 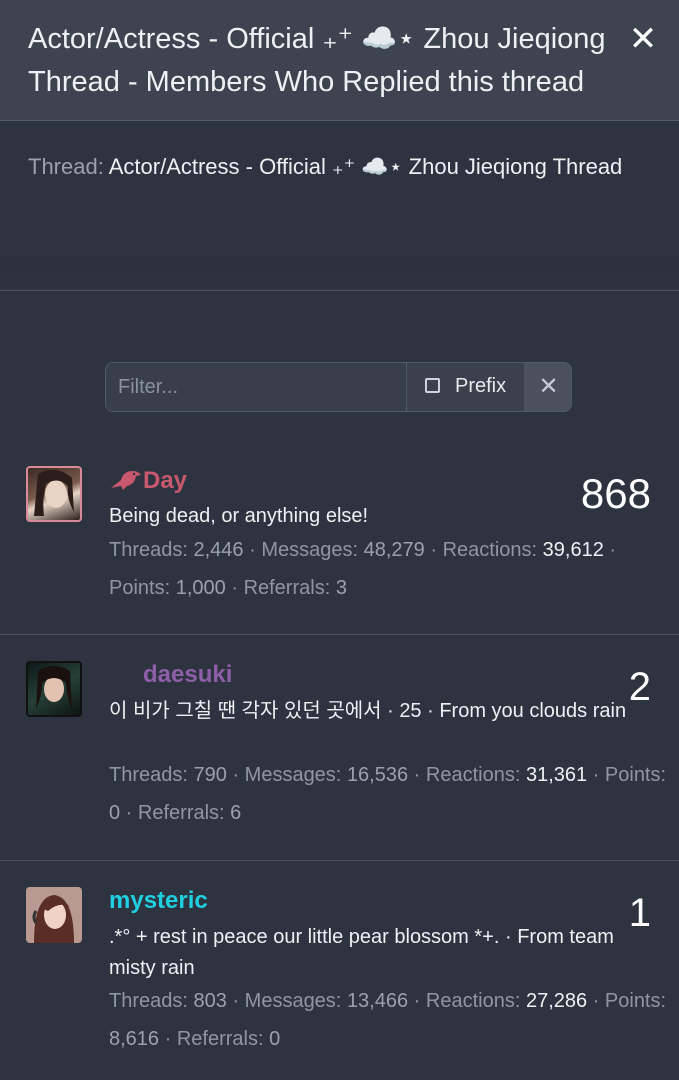 What do you see at coordinates (481, 386) in the screenshot?
I see `prefix-label: Prefix` at bounding box center [481, 386].